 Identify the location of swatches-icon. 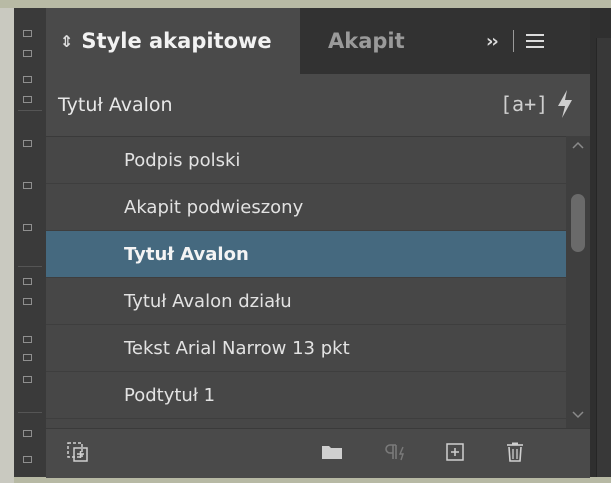
(27, 143).